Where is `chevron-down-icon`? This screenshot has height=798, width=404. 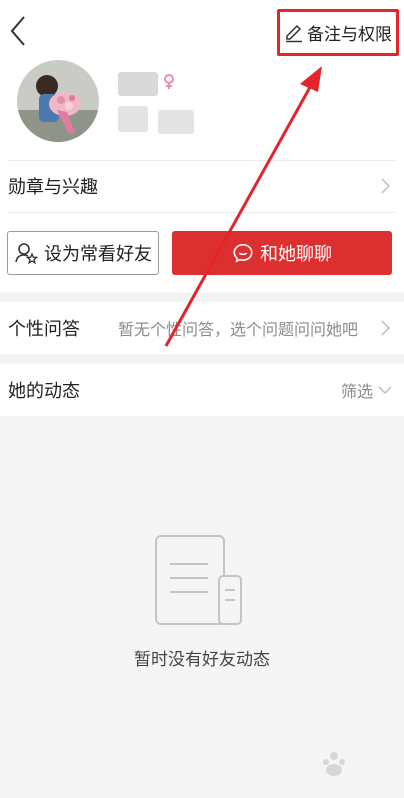
chevron-down-icon is located at coordinates (385, 390).